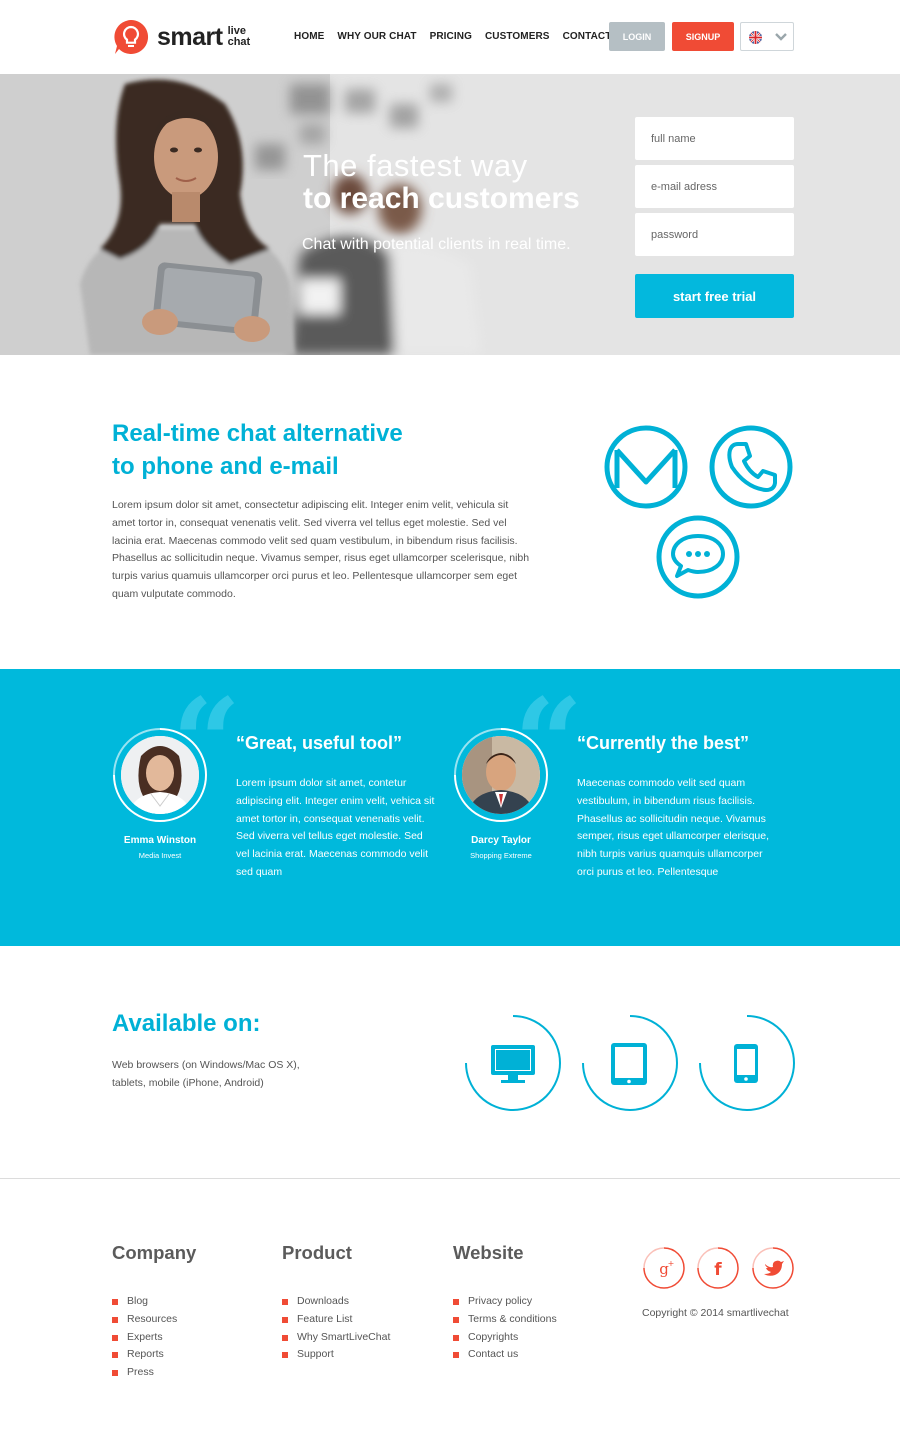 Image resolution: width=900 pixels, height=1452 pixels. I want to click on chat-bubble-icon, so click(698, 559).